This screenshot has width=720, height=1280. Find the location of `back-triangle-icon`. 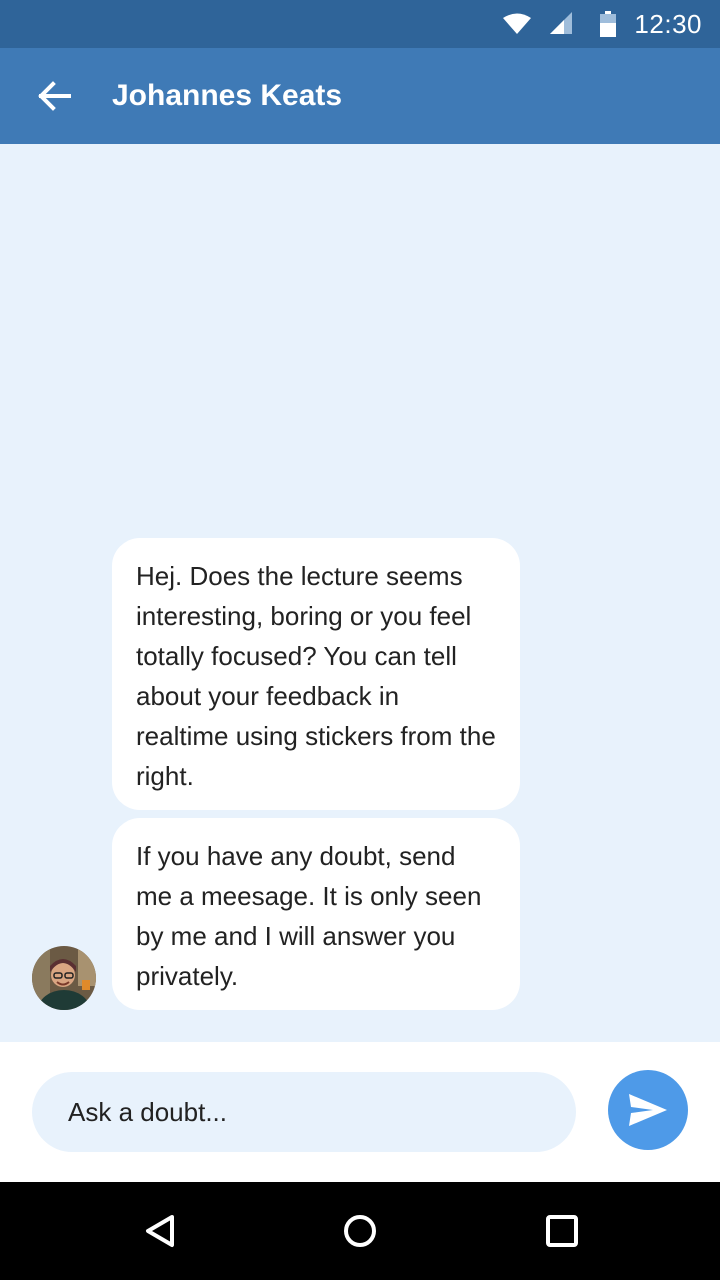

back-triangle-icon is located at coordinates (160, 1231).